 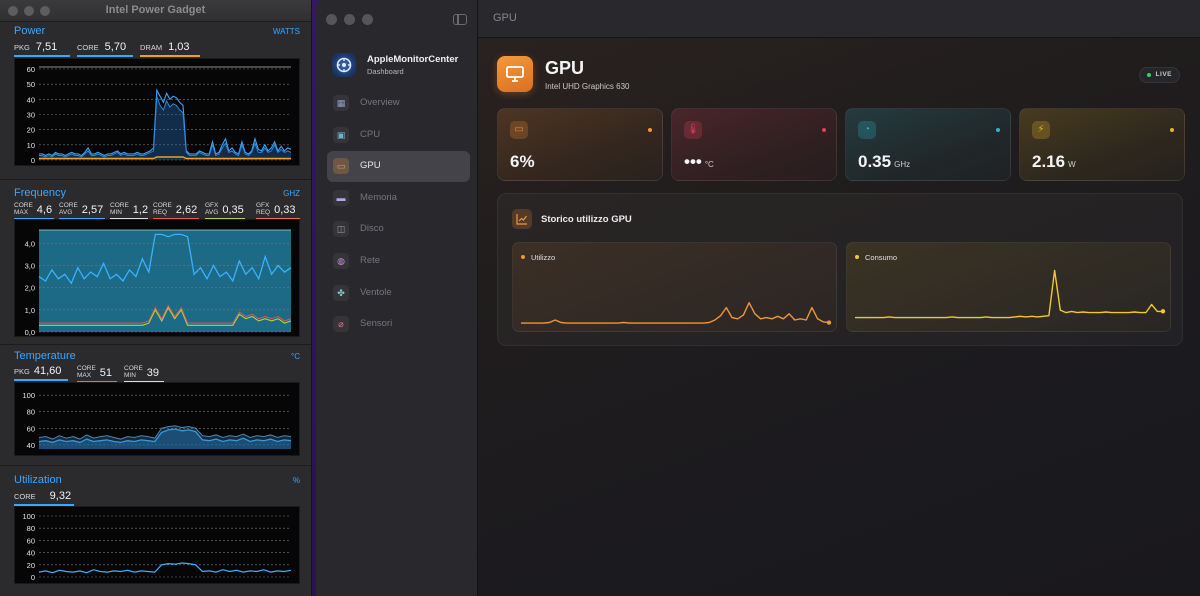 What do you see at coordinates (376, 324) in the screenshot?
I see `sidebar-item-label: Sensori` at bounding box center [376, 324].